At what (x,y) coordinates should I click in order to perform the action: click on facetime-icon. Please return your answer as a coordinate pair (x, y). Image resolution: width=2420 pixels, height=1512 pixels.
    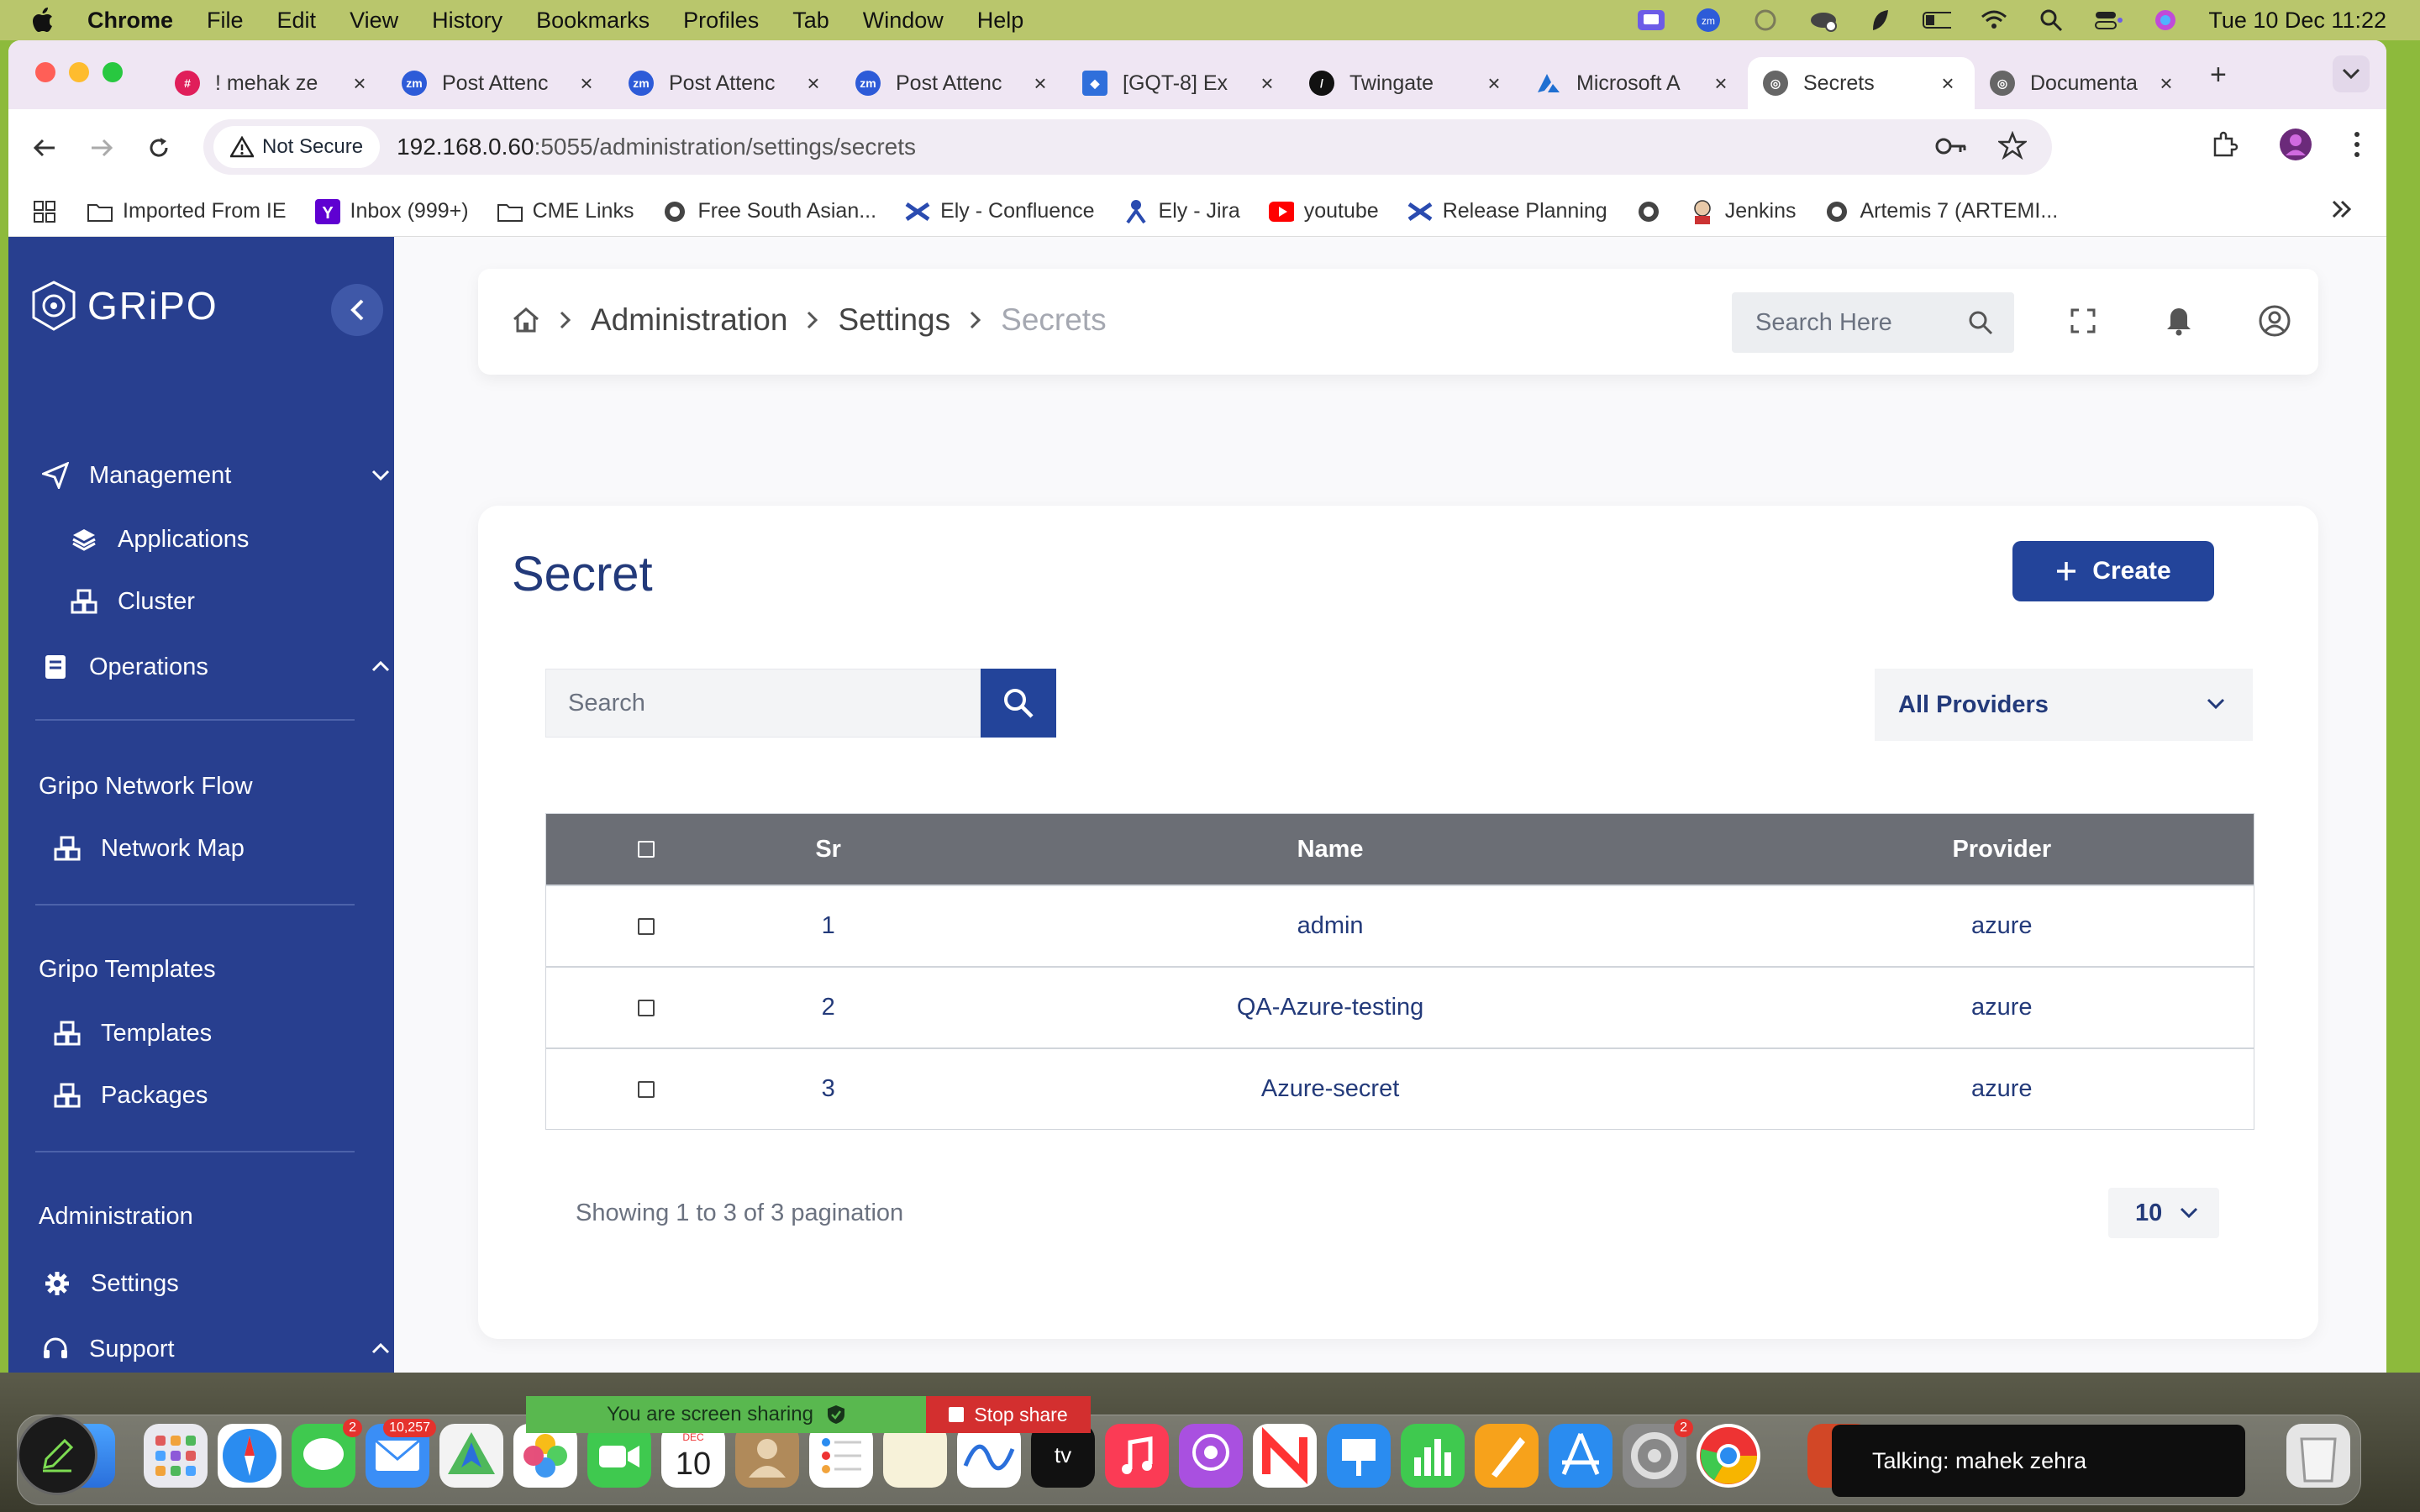
    Looking at the image, I should click on (619, 1456).